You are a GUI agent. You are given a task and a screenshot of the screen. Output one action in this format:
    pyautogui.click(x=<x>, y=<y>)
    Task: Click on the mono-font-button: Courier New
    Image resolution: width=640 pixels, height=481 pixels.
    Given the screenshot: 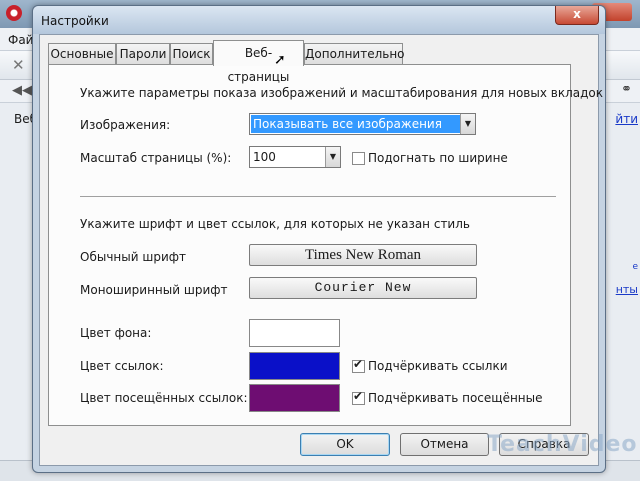 What is the action you would take?
    pyautogui.click(x=363, y=288)
    